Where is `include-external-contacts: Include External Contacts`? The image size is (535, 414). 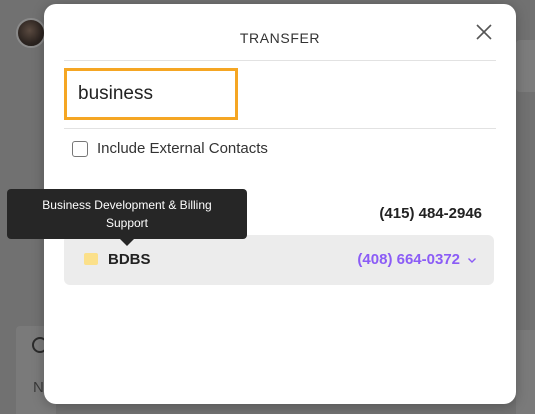 include-external-contacts: Include External Contacts is located at coordinates (170, 148).